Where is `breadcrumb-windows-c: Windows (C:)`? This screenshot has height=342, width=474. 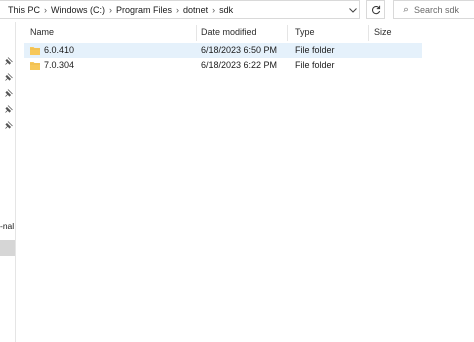
breadcrumb-windows-c: Windows (C:) is located at coordinates (78, 10).